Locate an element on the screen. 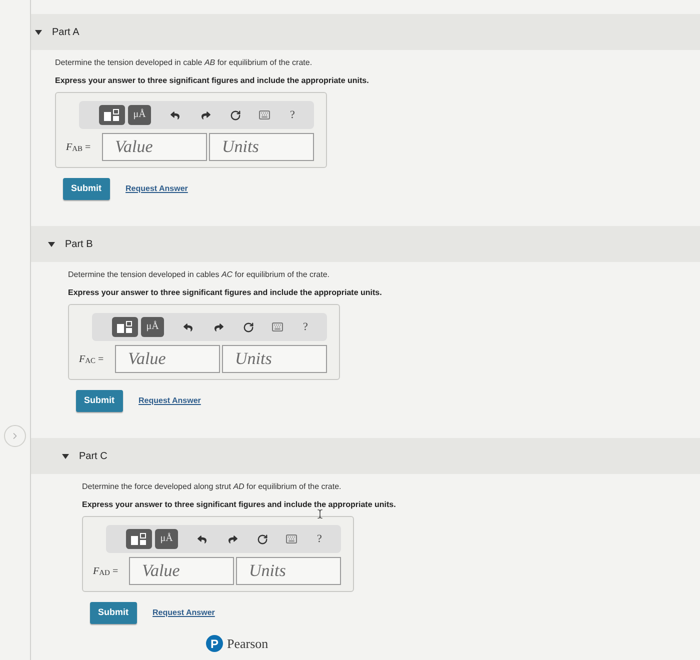 This screenshot has width=700, height=660. sidebar-toggle is located at coordinates (15, 436).